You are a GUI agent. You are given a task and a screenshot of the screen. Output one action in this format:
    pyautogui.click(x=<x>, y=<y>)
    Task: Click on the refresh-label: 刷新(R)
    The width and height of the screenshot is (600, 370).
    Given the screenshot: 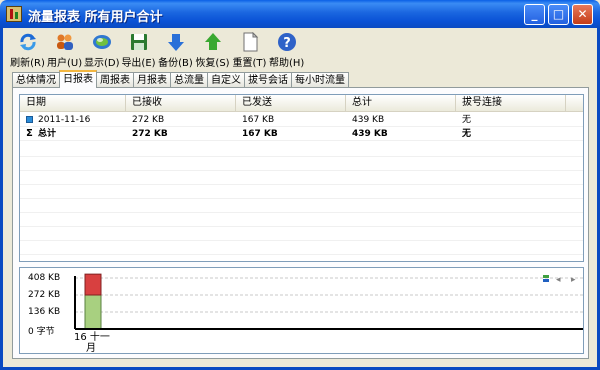 What is the action you would take?
    pyautogui.click(x=27, y=63)
    